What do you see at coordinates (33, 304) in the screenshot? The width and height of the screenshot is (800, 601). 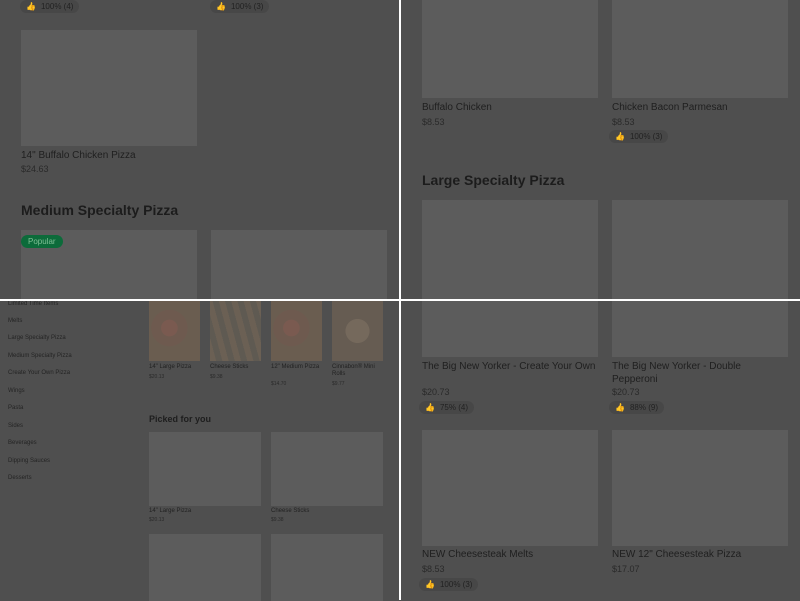 I see `sidebar-item-limited-time-items: Limited Time Items` at bounding box center [33, 304].